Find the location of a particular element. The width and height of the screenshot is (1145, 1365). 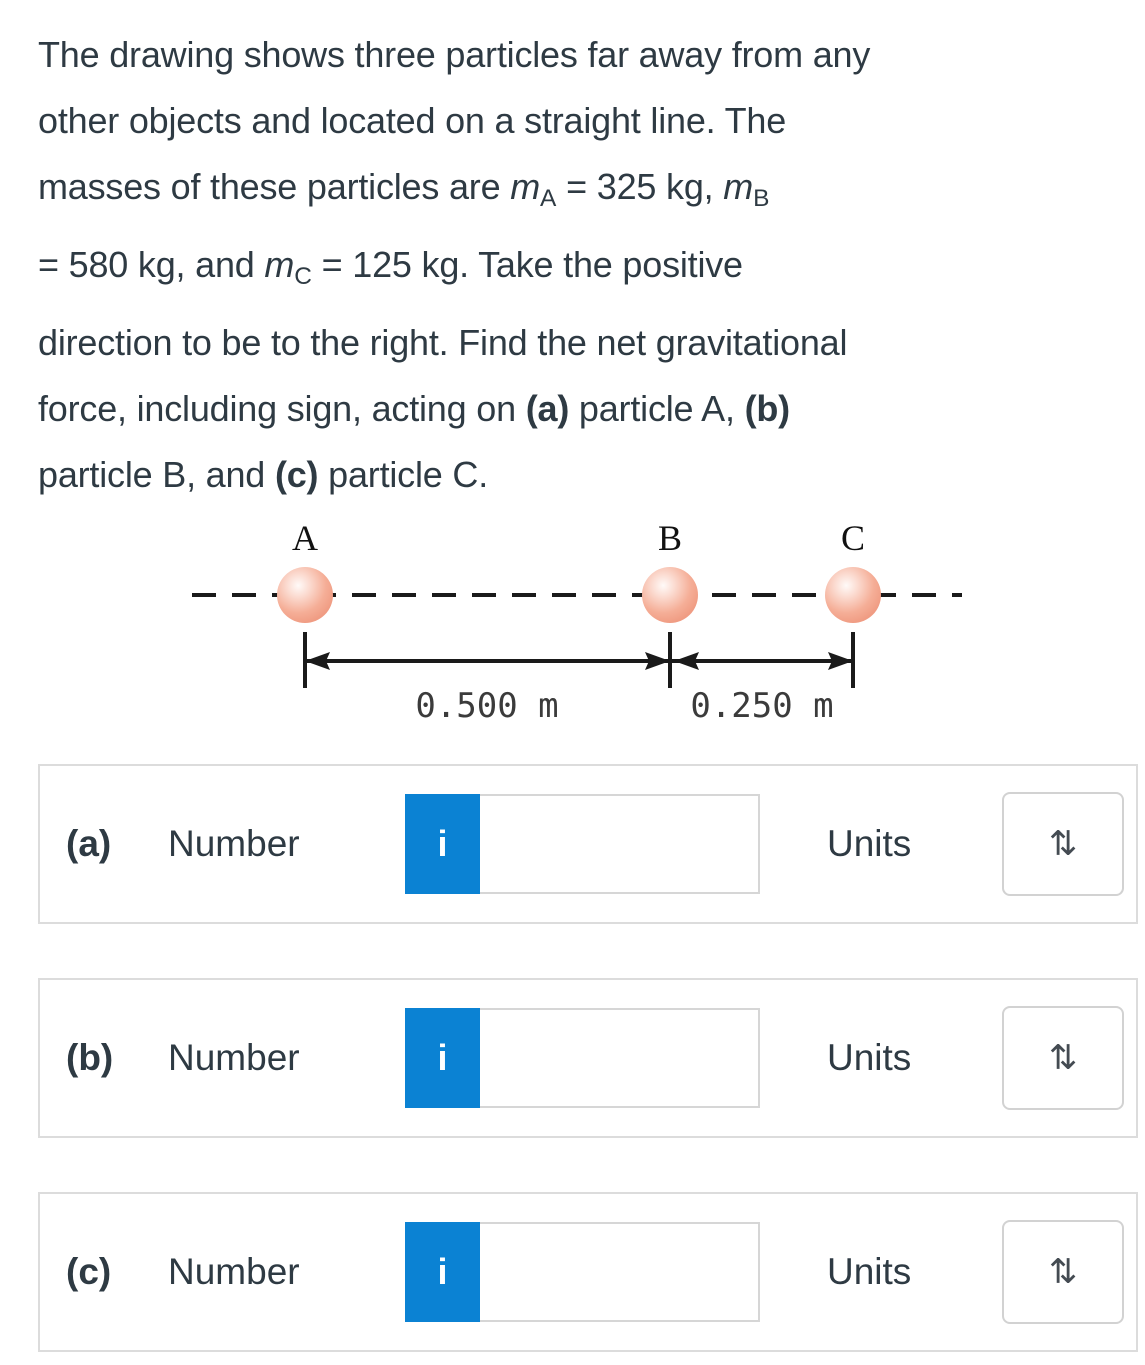

particle-a-sphere is located at coordinates (305, 595).